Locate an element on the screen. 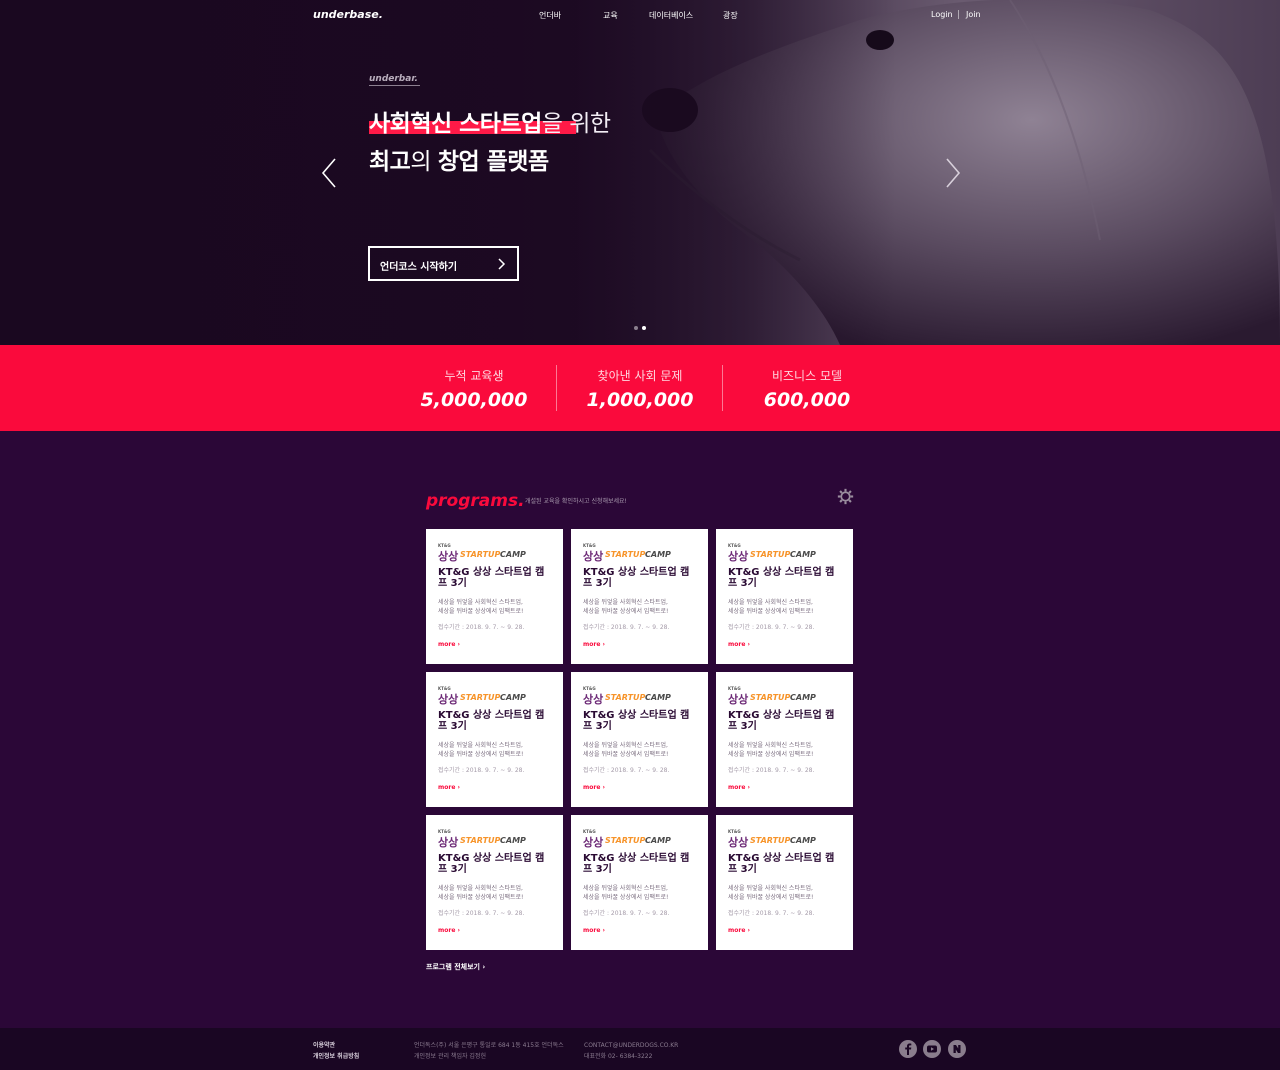  company-address: 언더독스(주) 서울 은평구 통일로 684 1동 415호 언더독스 is located at coordinates (489, 1045).